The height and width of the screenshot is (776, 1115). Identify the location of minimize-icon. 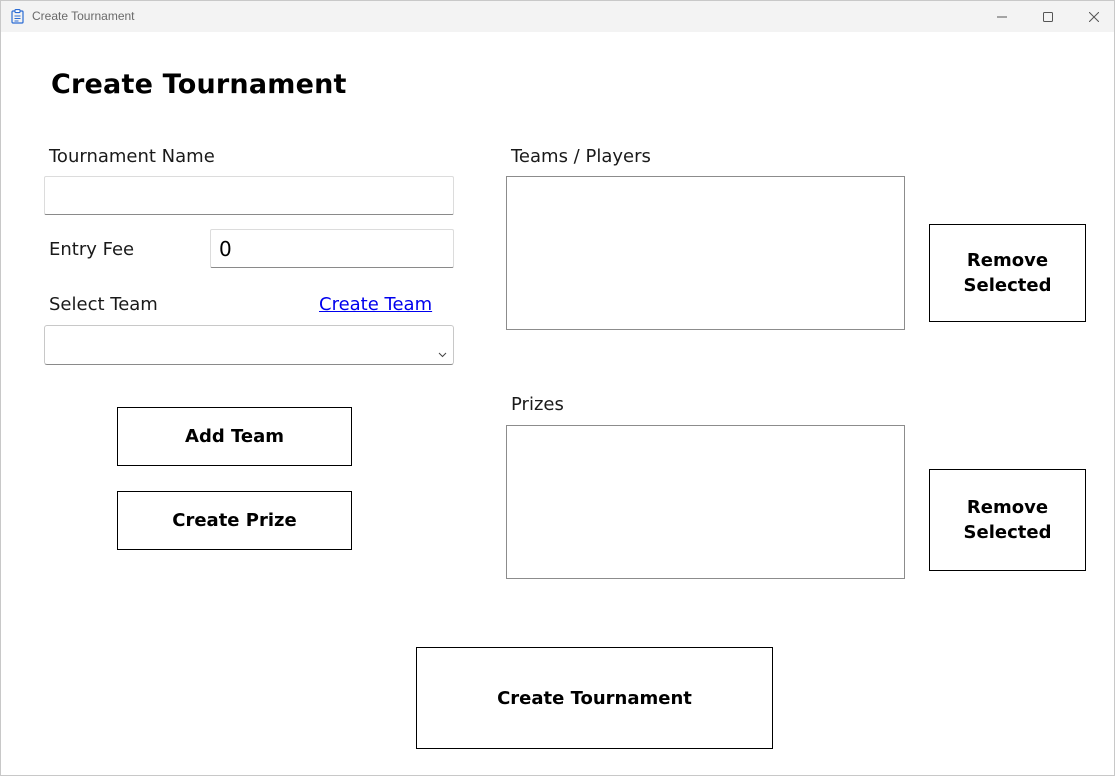
(1002, 17).